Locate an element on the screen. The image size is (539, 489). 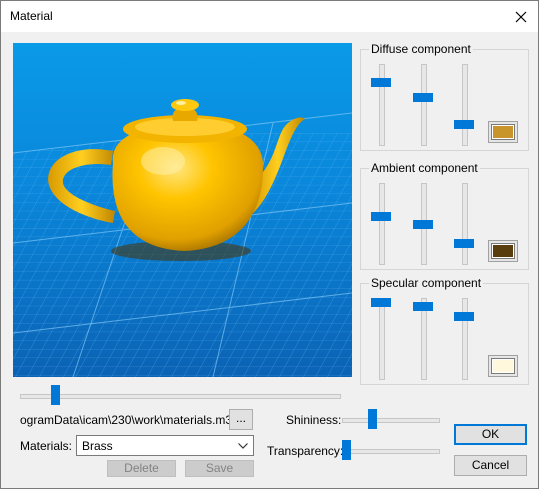
cancel-button-label: Cancel is located at coordinates (490, 465).